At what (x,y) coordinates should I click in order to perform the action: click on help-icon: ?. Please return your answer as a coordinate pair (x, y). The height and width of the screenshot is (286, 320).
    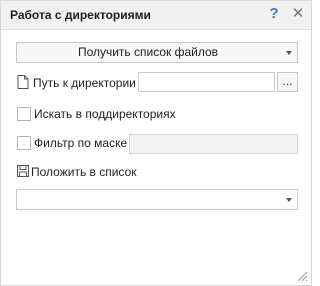
    Looking at the image, I should click on (274, 14).